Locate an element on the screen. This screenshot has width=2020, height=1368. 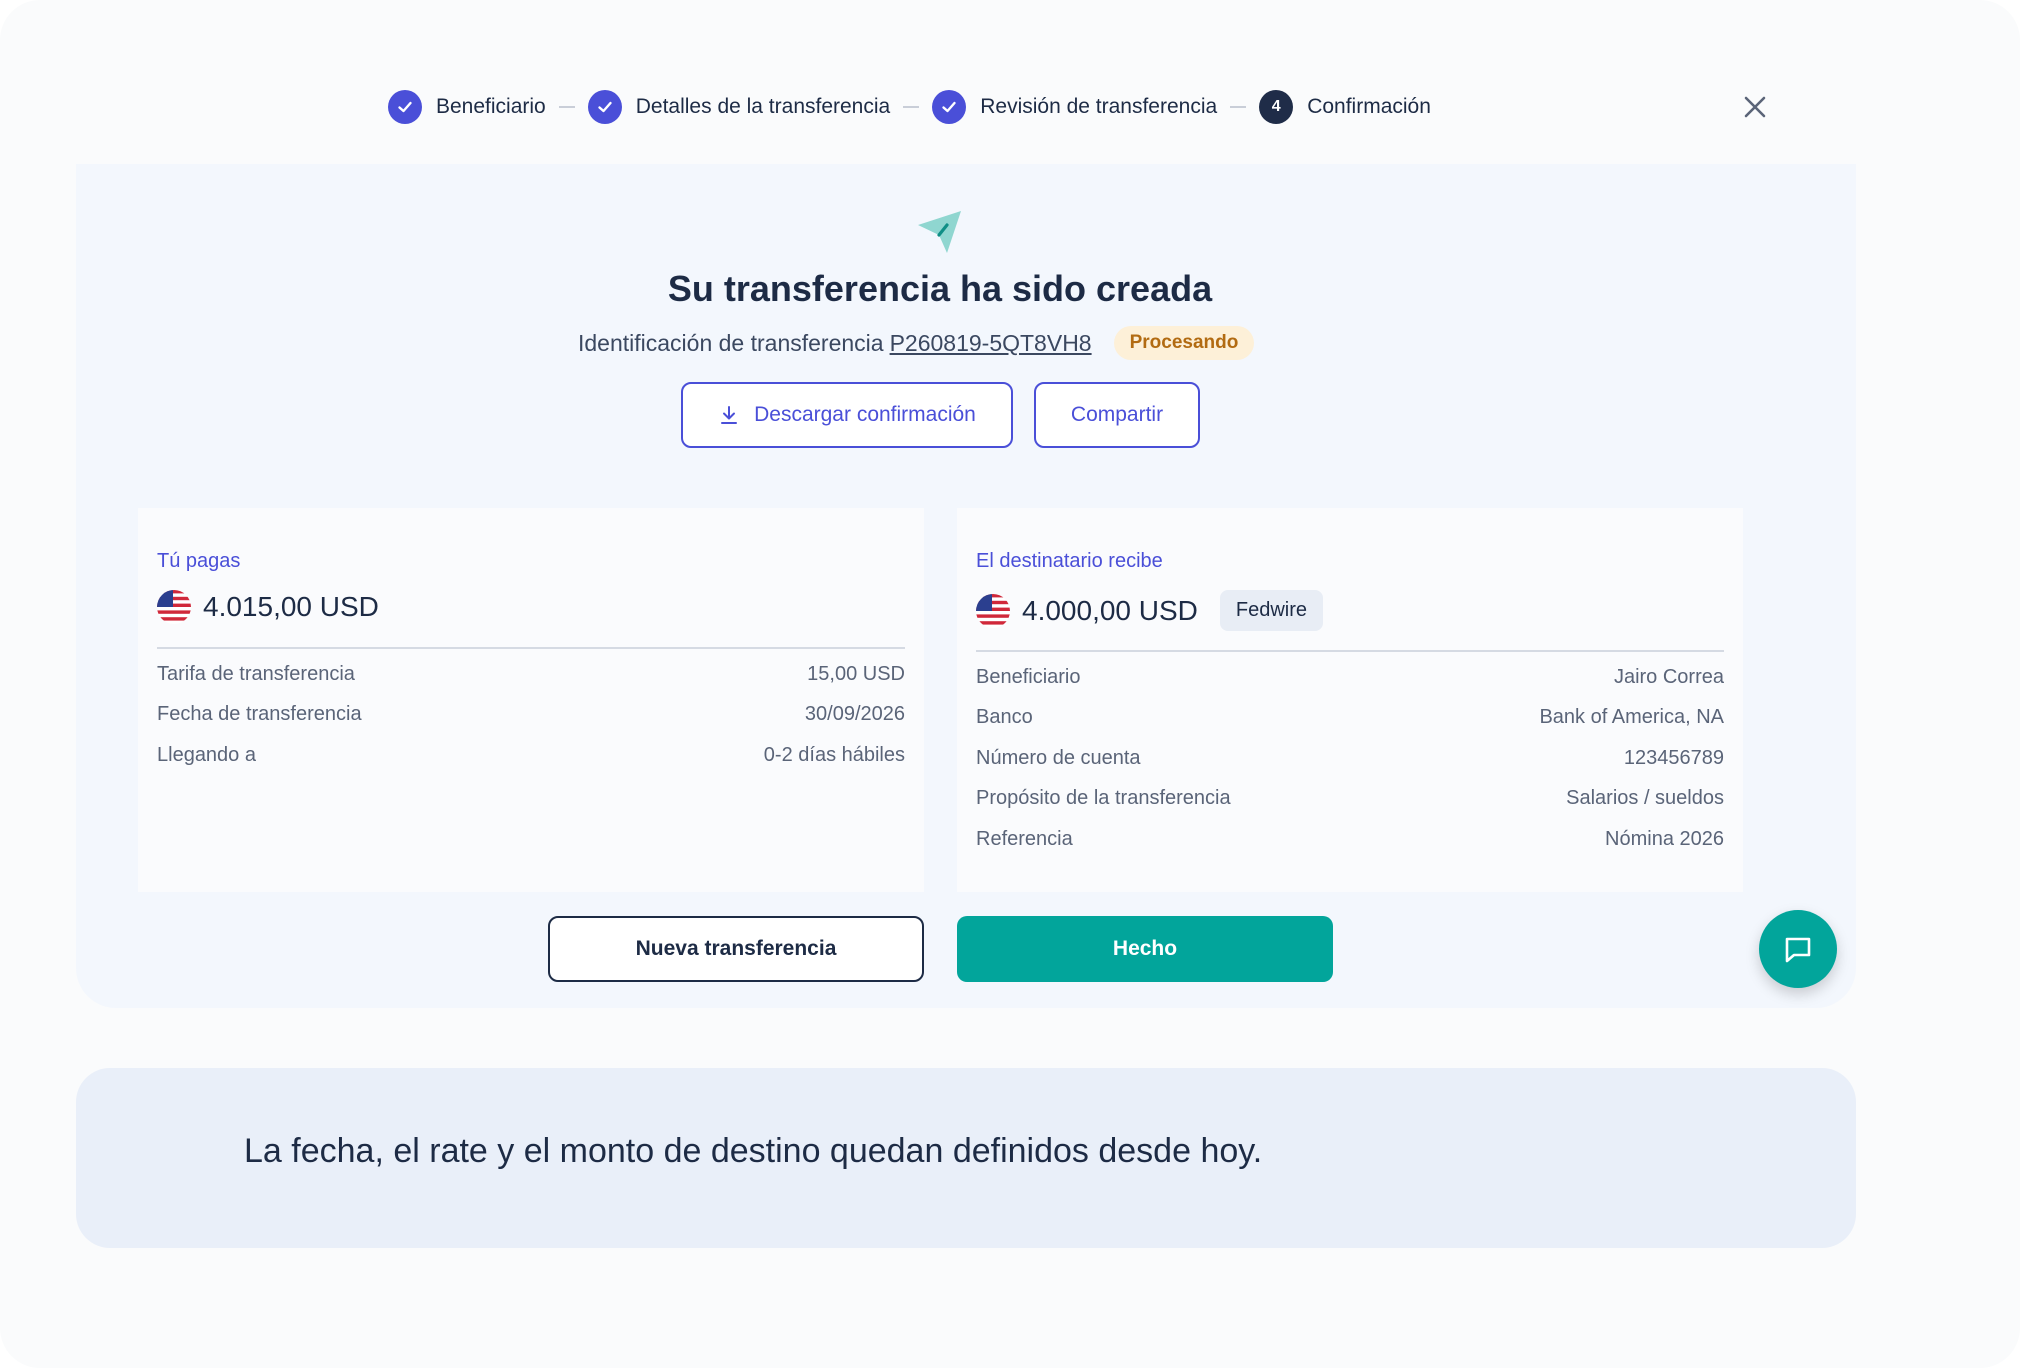
row-value: Jairo Correa is located at coordinates (1668, 677).